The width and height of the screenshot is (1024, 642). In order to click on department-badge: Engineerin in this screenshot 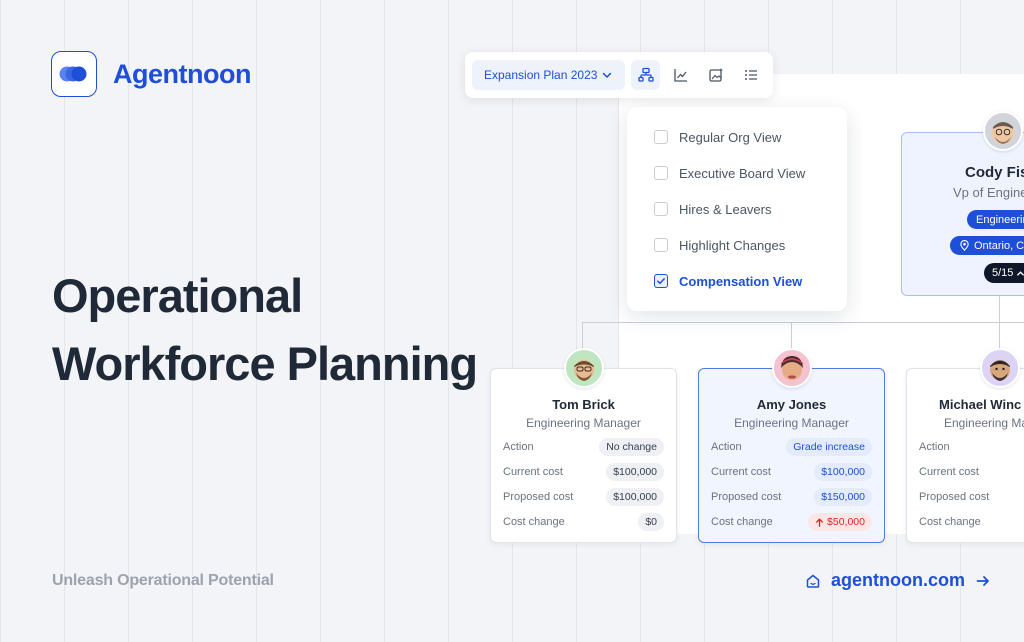, I will do `click(995, 219)`.